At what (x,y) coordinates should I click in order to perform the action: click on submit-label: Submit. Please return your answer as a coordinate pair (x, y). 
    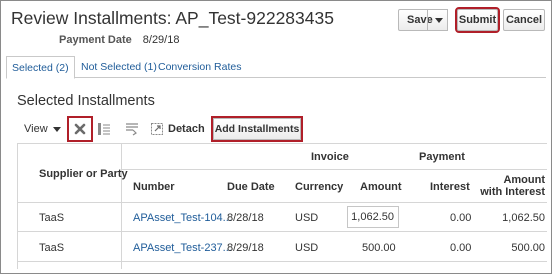
    Looking at the image, I should click on (477, 20).